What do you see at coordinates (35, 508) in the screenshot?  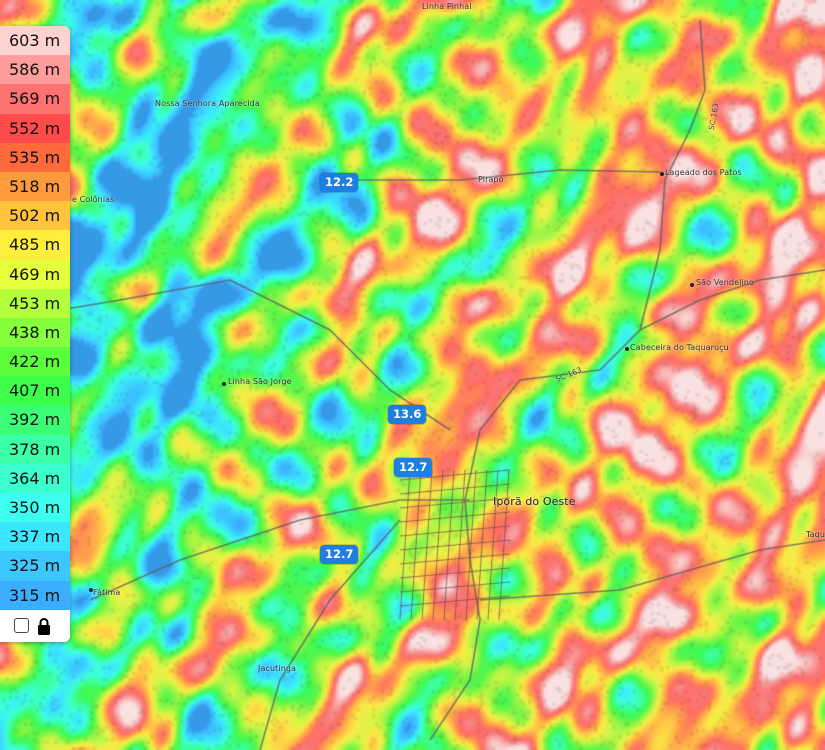 I see `legend-item: 350 m` at bounding box center [35, 508].